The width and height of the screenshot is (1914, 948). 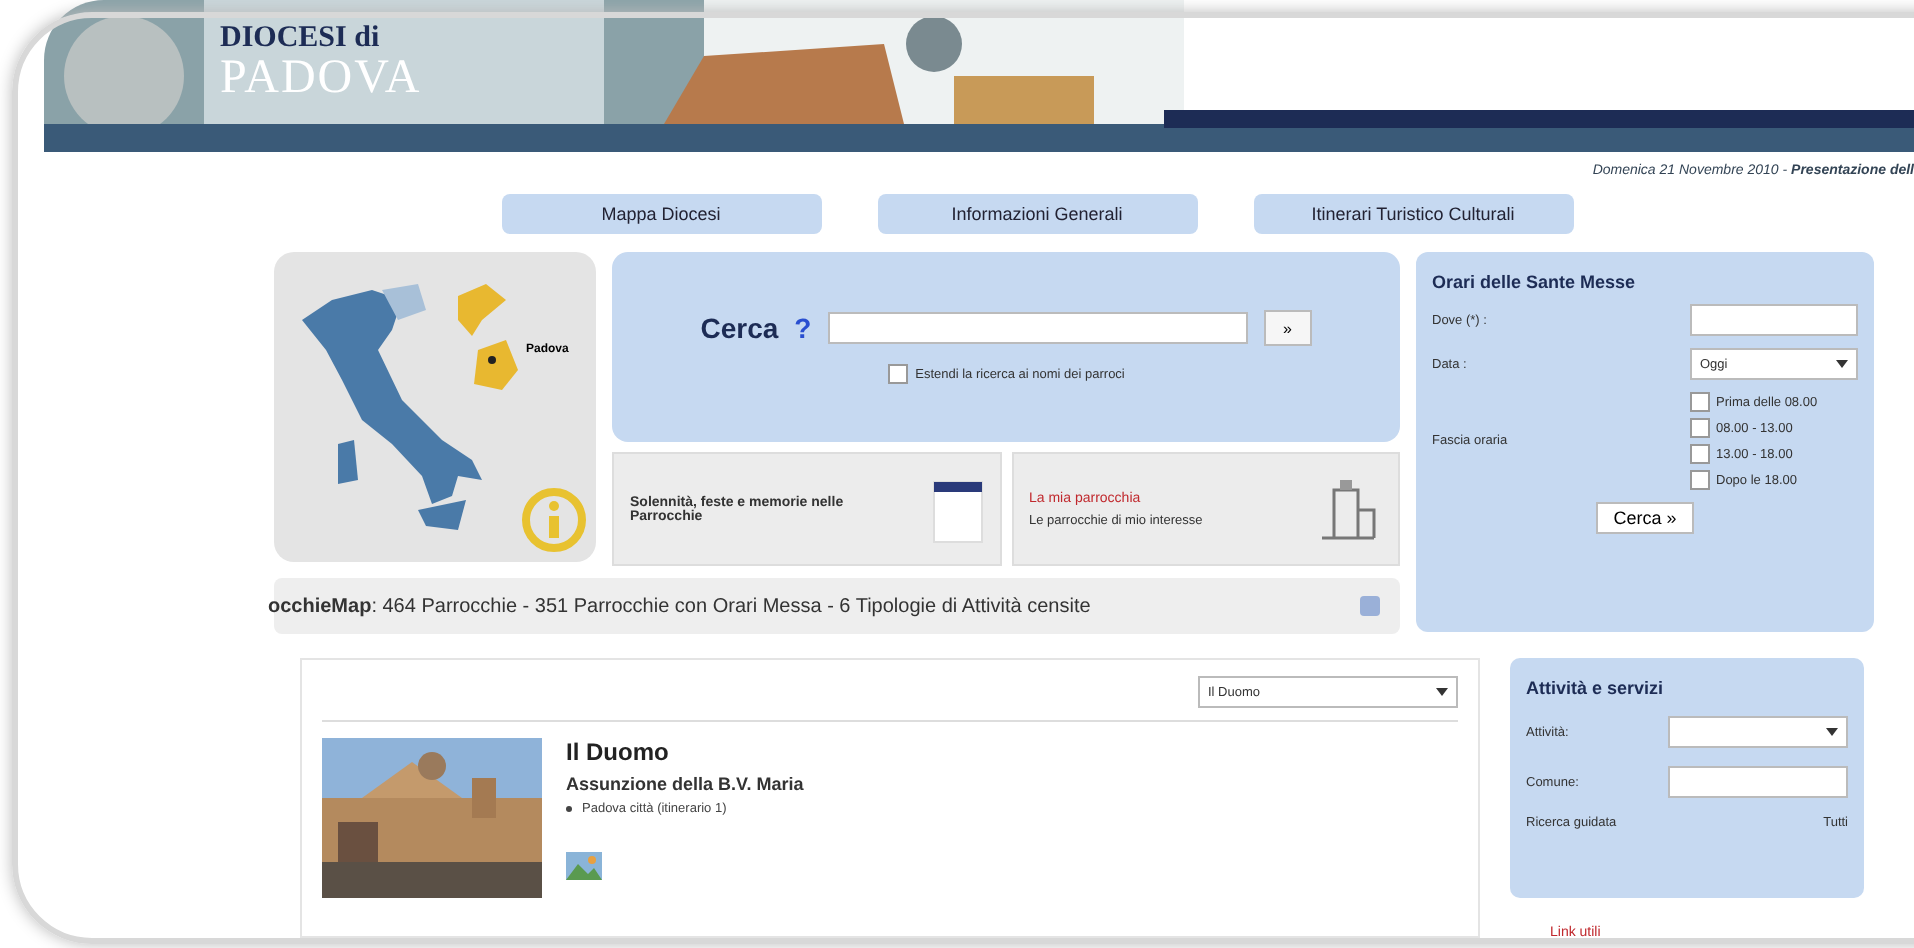 I want to click on nav-button: Informazioni Generali, so click(x=1037, y=214).